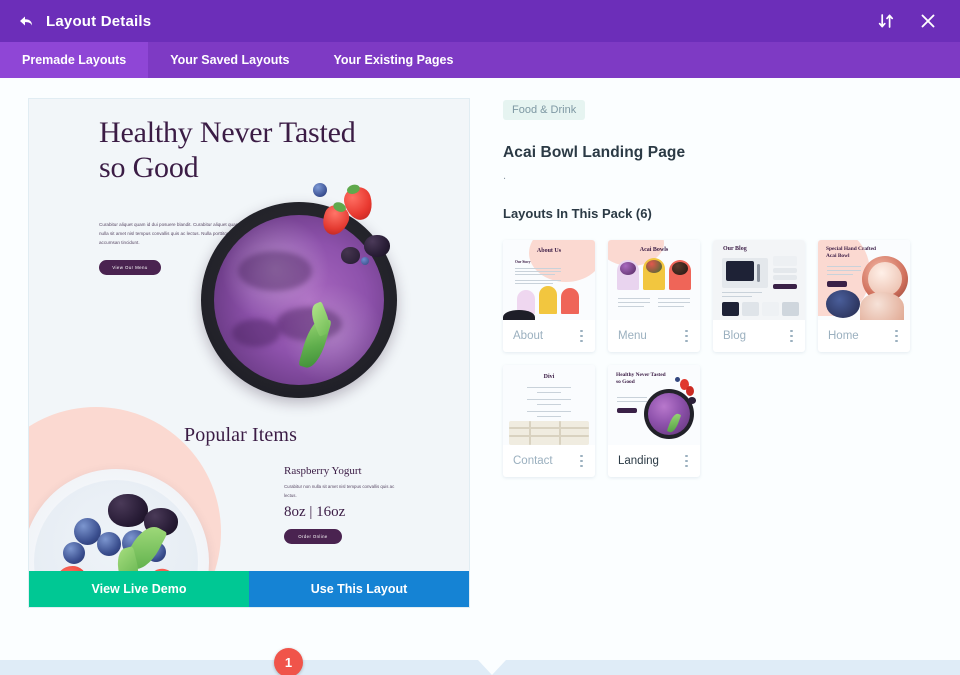 Image resolution: width=960 pixels, height=675 pixels. Describe the element at coordinates (240, 435) in the screenshot. I see `preview-section-title: Popular Items` at that location.